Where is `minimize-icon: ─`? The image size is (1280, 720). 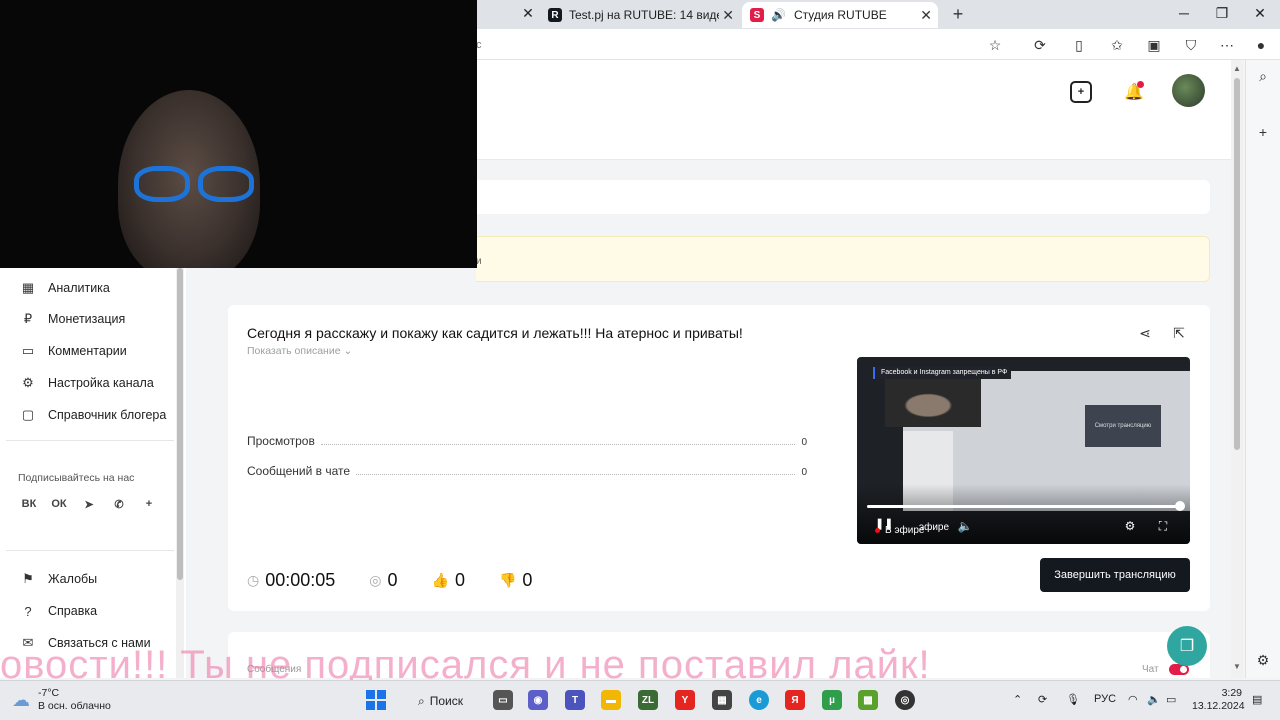
minimize-icon: ─ is located at coordinates (1184, 13).